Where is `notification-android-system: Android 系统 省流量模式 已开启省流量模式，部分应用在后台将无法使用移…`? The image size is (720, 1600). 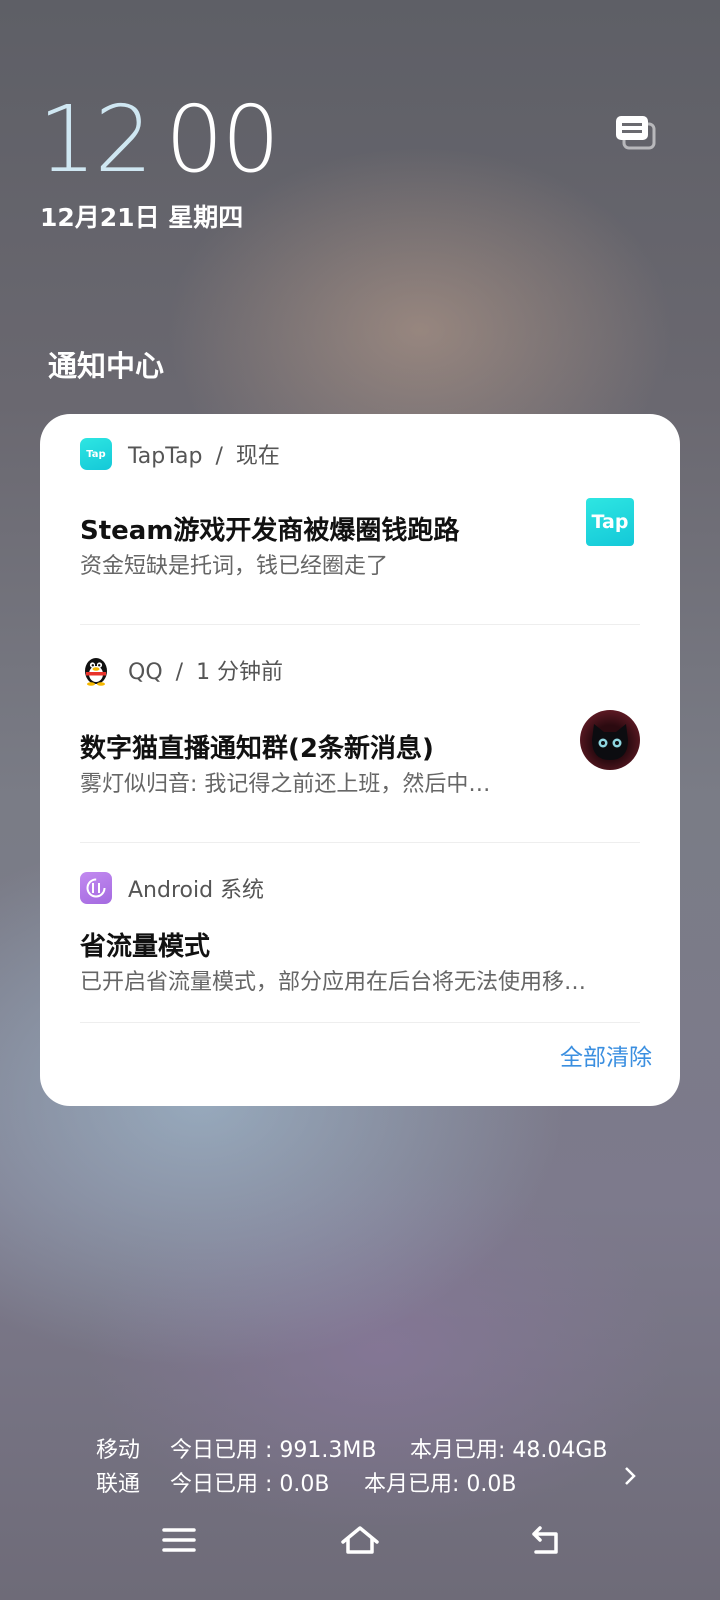 notification-android-system: Android 系统 省流量模式 已开启省流量模式，部分应用在后台将无法使用移… is located at coordinates (360, 939).